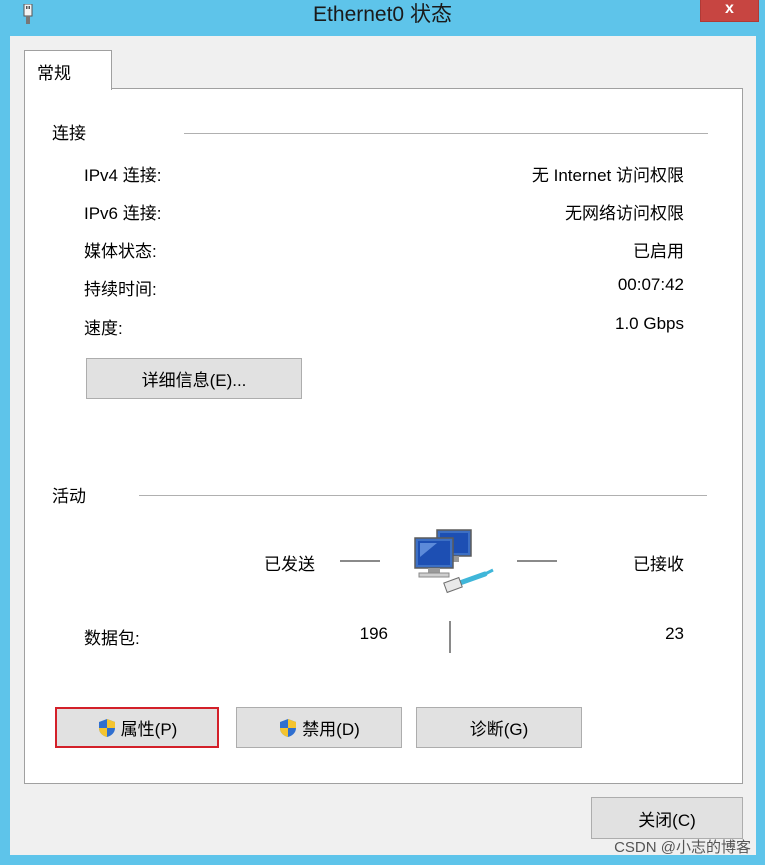 The height and width of the screenshot is (865, 765). I want to click on tab-general: 常规, so click(68, 70).